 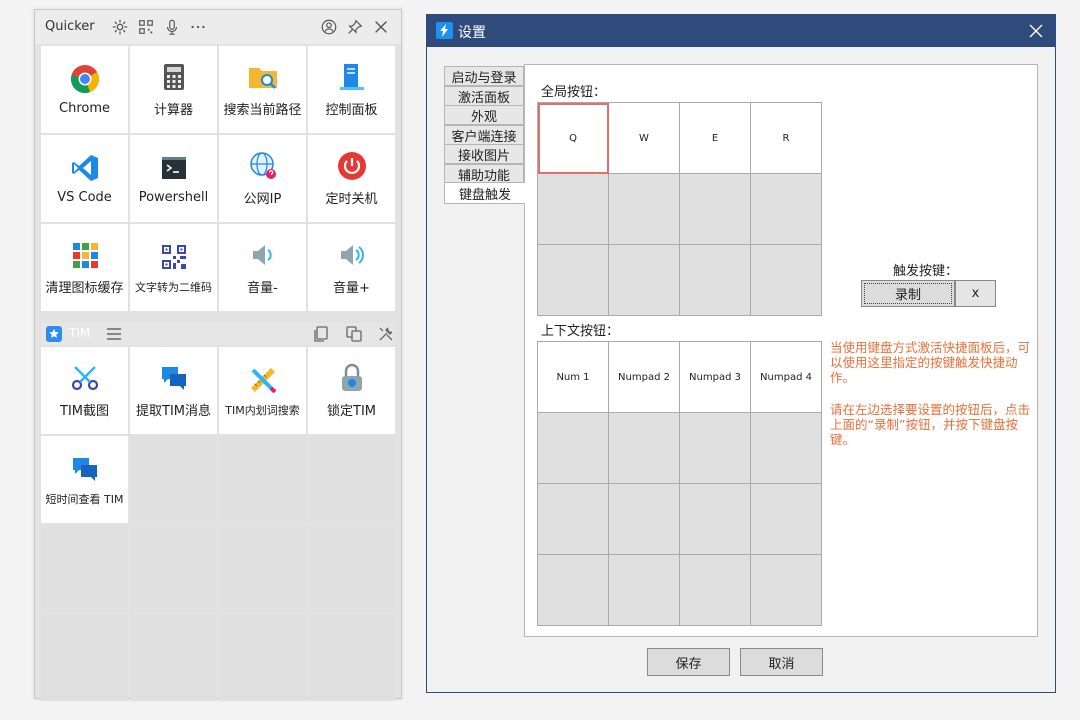 What do you see at coordinates (786, 138) in the screenshot?
I see `global-key-slot: R` at bounding box center [786, 138].